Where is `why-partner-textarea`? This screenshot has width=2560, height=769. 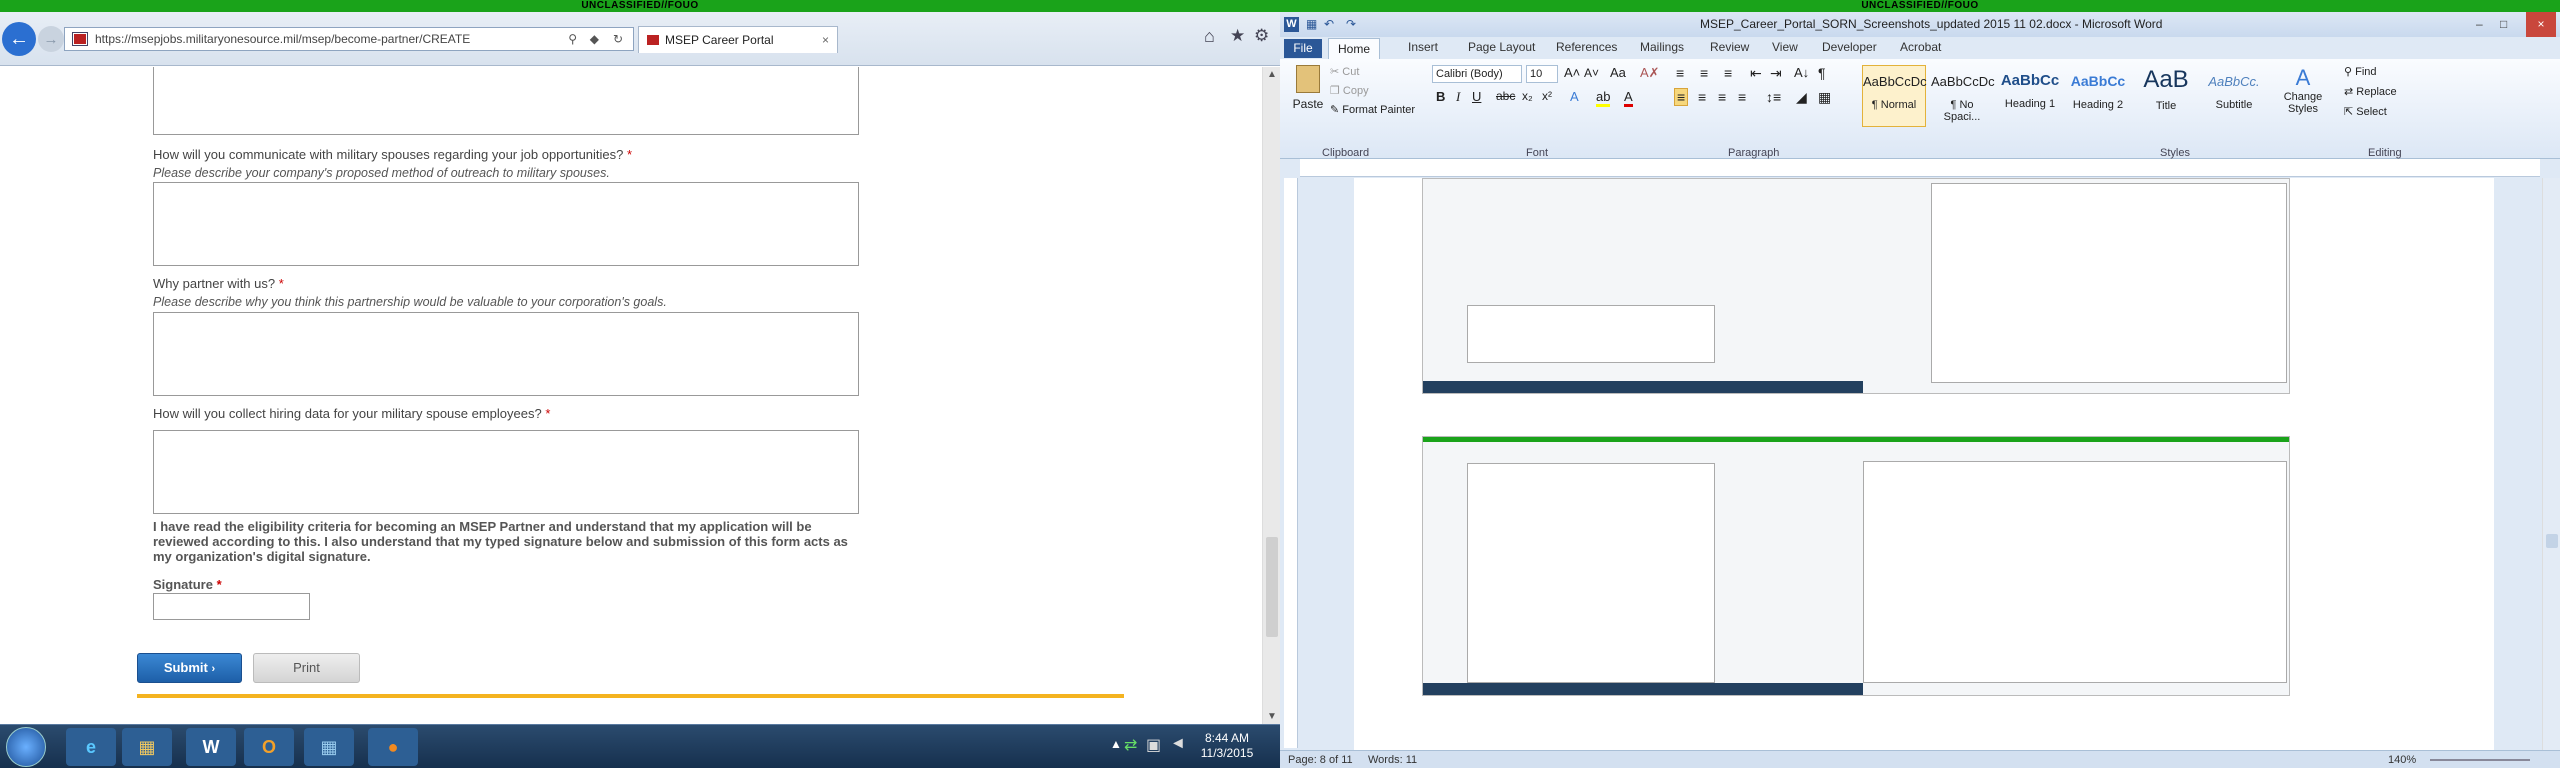
why-partner-textarea is located at coordinates (506, 354).